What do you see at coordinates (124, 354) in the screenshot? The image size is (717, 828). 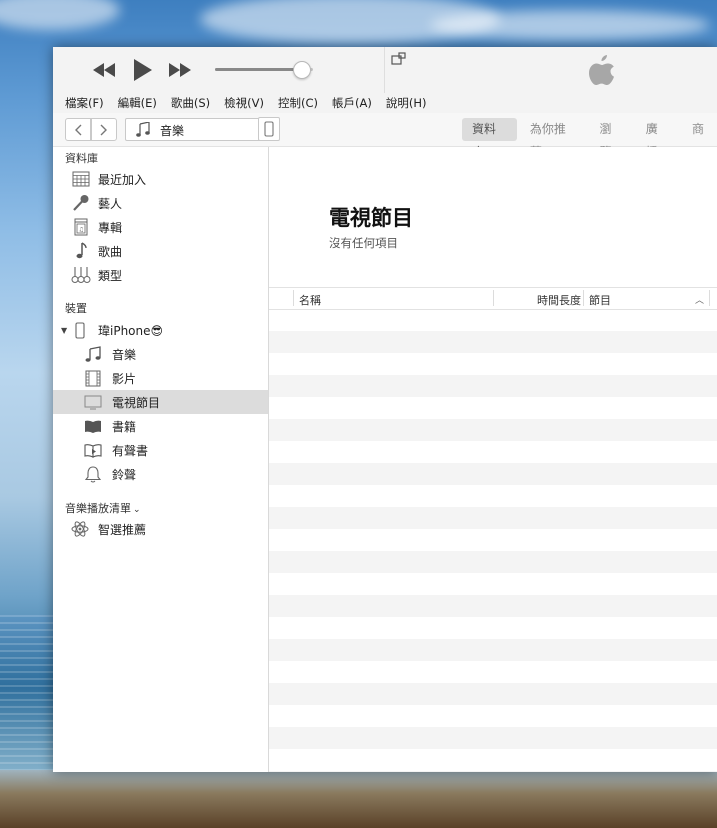 I see `sidebar-item-label: 音樂` at bounding box center [124, 354].